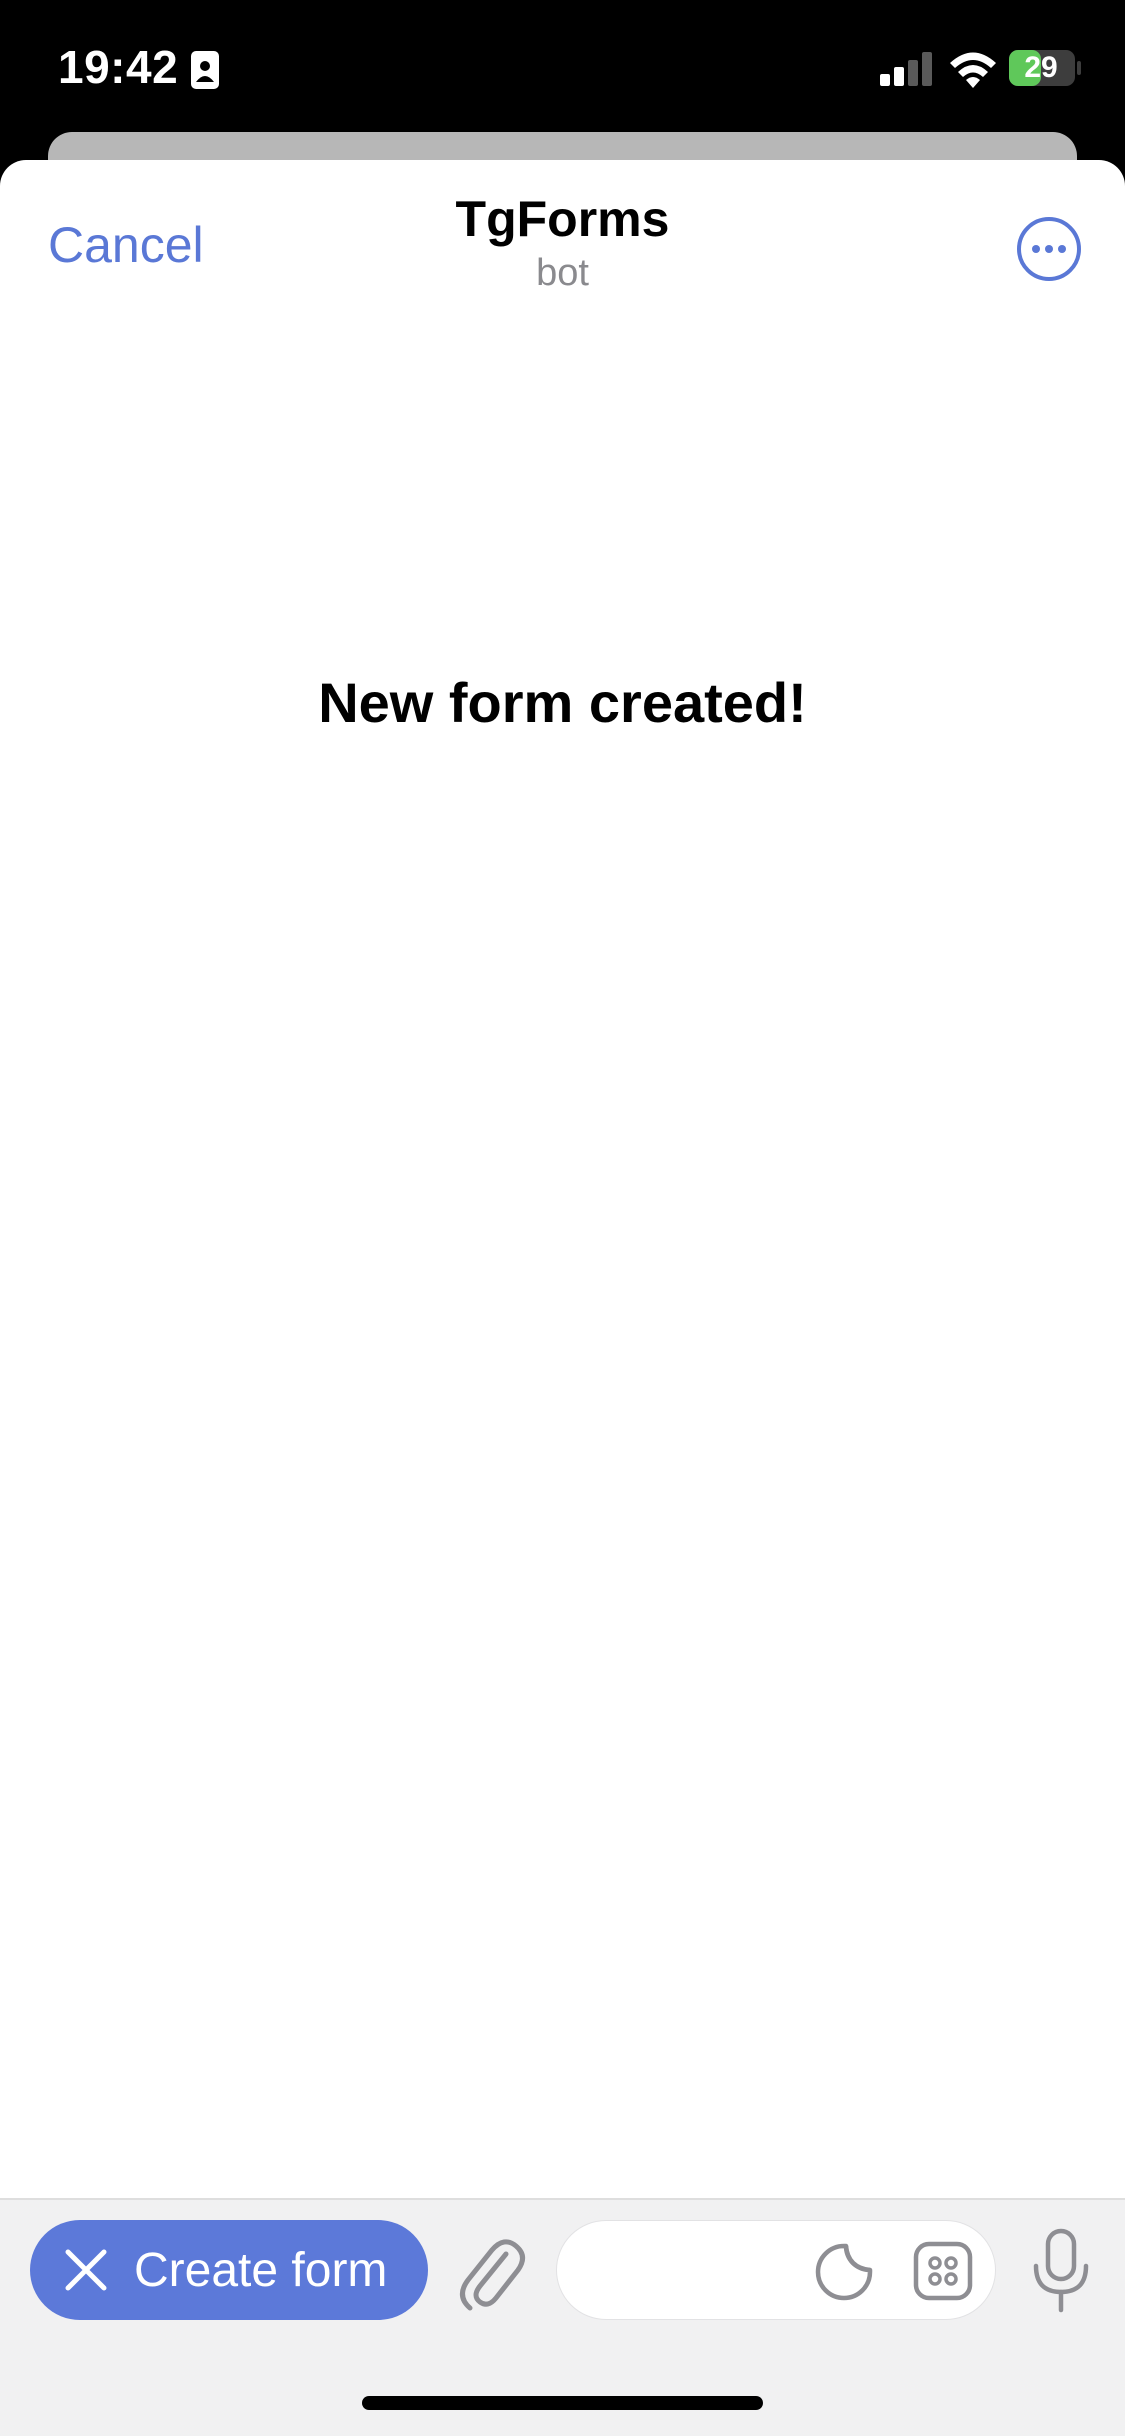 The height and width of the screenshot is (2436, 1125). I want to click on microphone-button, so click(1061, 2271).